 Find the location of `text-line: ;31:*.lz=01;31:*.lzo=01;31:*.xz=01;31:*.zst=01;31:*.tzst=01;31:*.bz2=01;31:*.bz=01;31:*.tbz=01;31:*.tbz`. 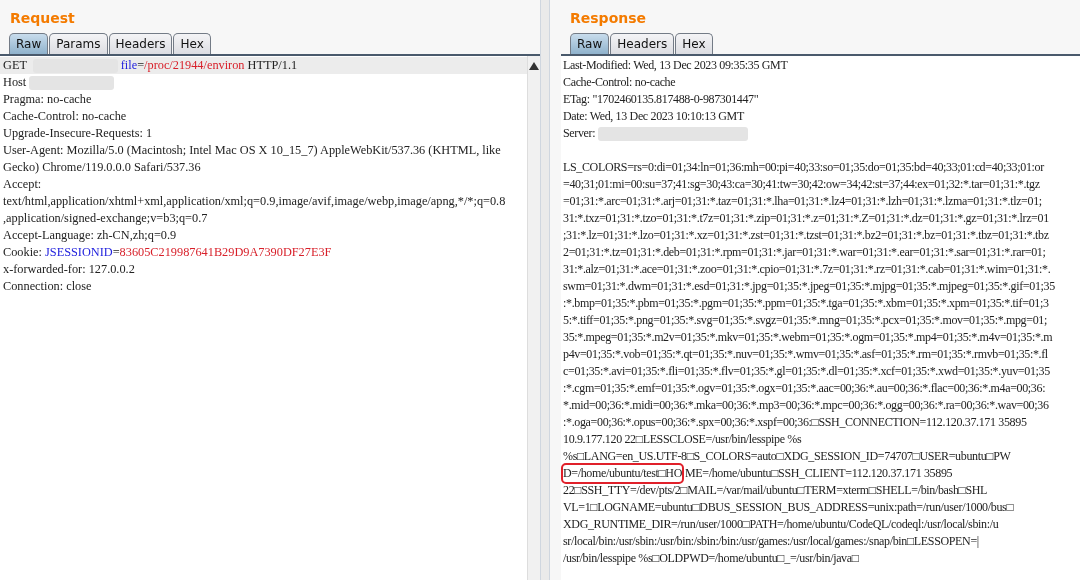

text-line: ;31:*.lz=01;31:*.lzo=01;31:*.xz=01;31:*.zst=01;31:*.tzst=01;31:*.bz2=01;31:*.bz=01;31:*.tbz=01;31:*.tbz is located at coordinates (806, 235).